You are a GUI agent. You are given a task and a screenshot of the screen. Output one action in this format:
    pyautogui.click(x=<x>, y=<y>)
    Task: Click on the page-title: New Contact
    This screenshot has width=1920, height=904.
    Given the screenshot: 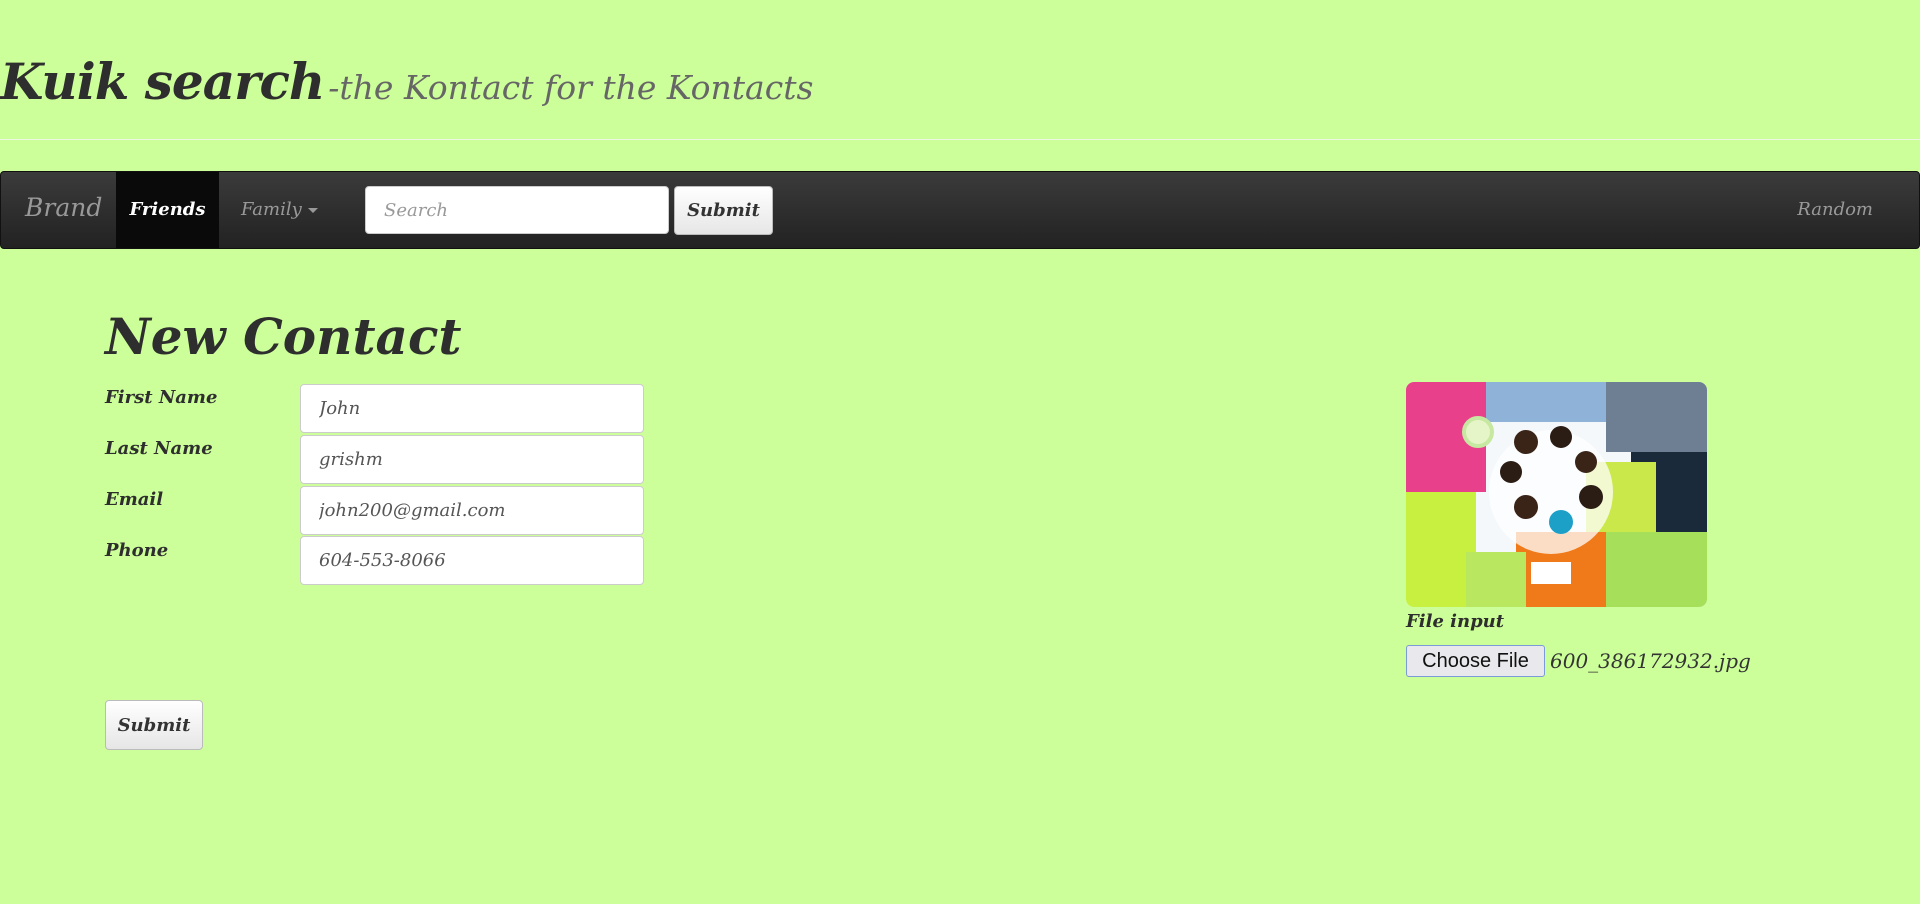 What is the action you would take?
    pyautogui.click(x=283, y=336)
    